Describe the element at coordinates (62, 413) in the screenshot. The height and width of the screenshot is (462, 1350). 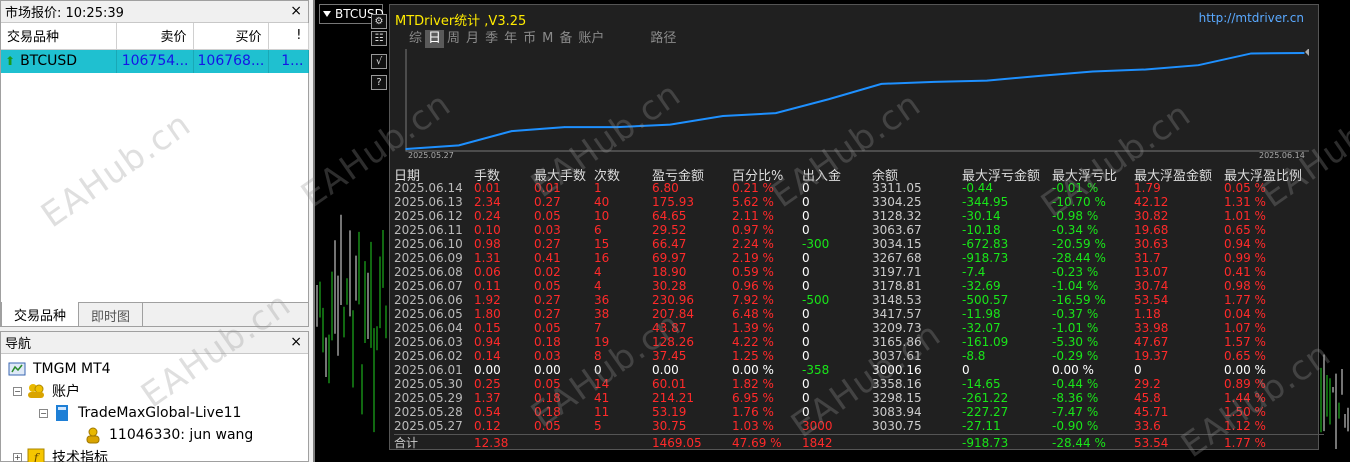
I see `server-icon` at that location.